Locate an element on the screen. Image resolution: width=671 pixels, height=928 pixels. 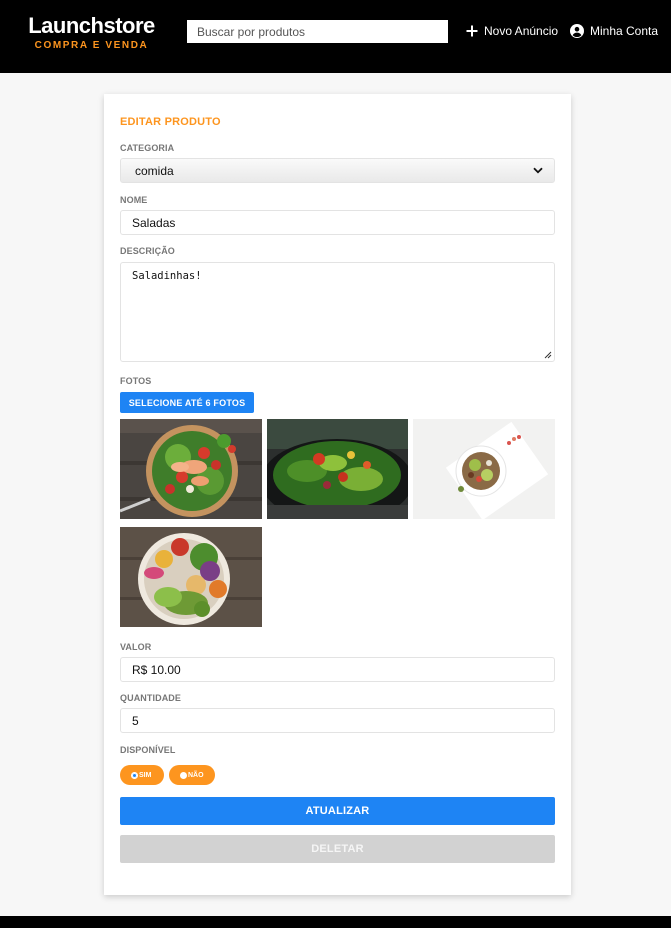
search-input is located at coordinates (317, 31).